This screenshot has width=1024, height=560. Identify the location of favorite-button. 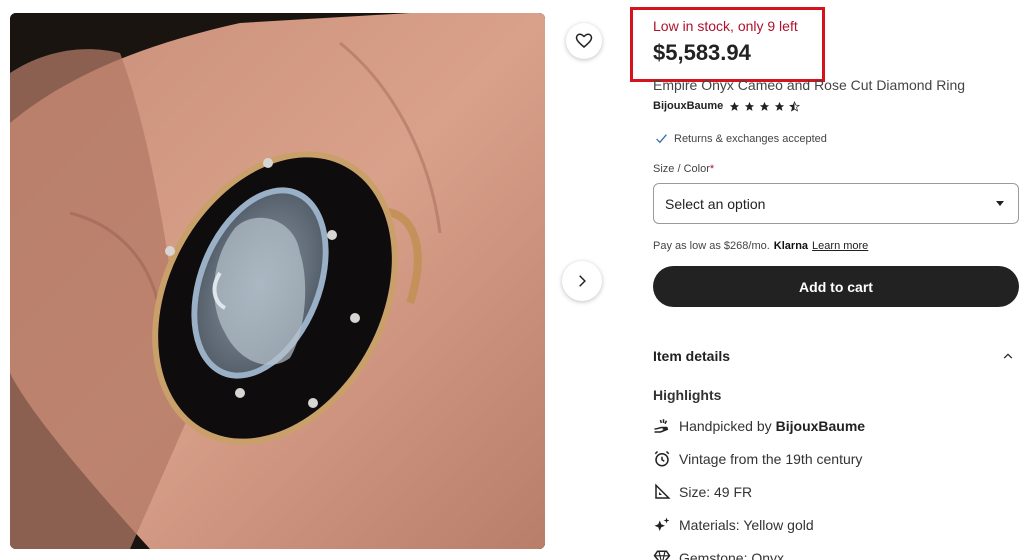
(584, 41).